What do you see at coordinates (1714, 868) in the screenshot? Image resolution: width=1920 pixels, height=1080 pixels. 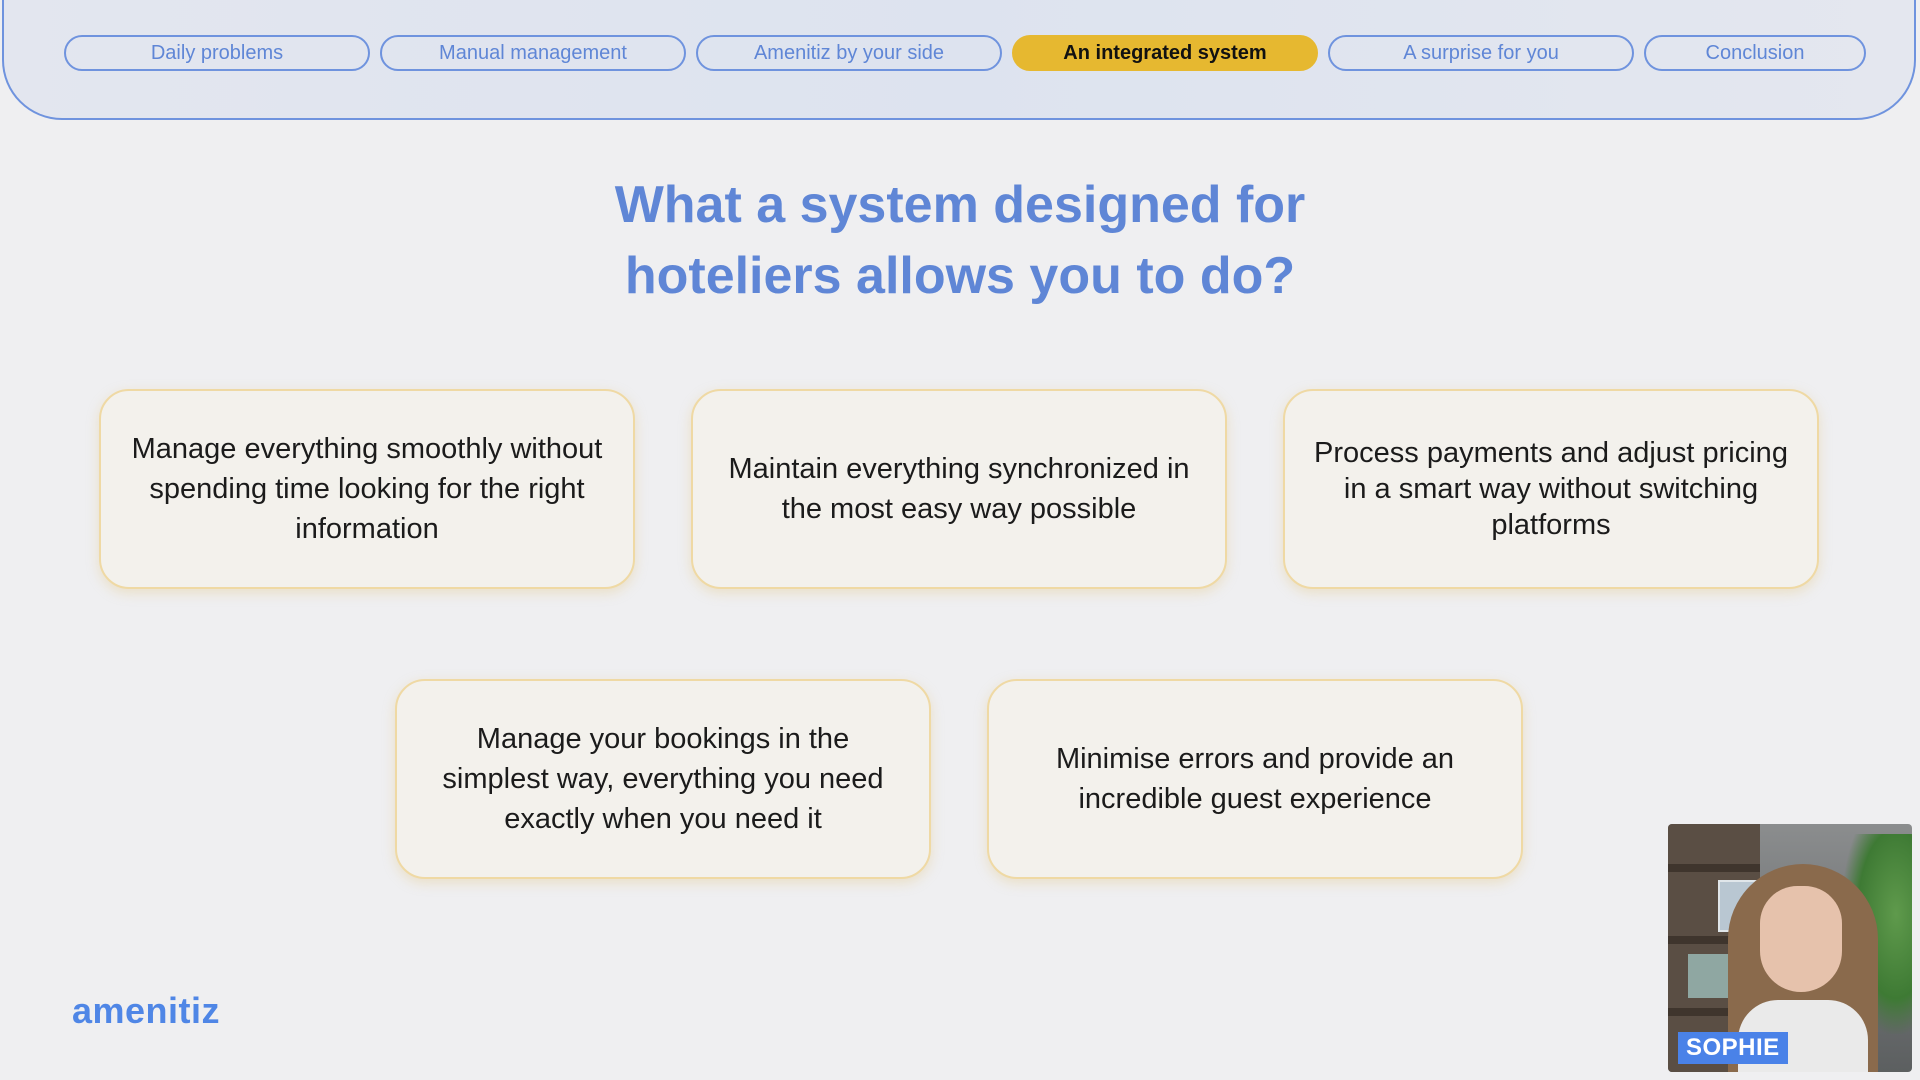 I see `shelf-board` at bounding box center [1714, 868].